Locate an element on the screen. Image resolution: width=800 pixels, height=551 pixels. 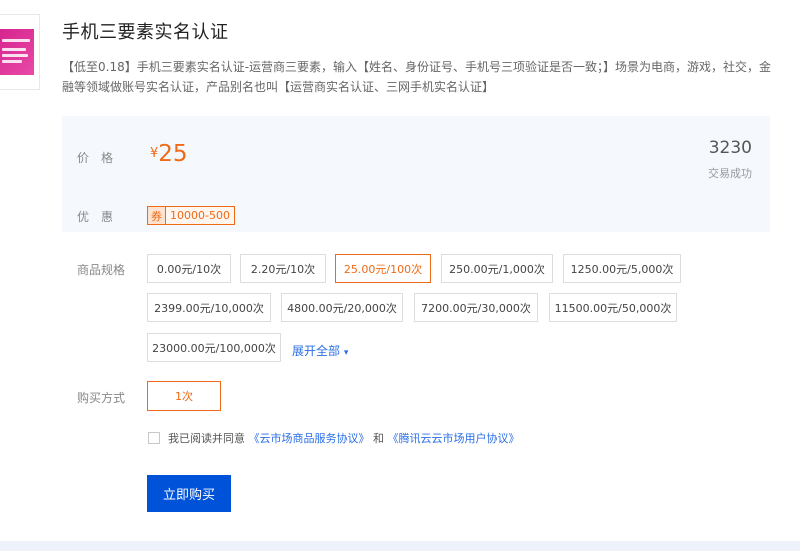
user-agreement-link: 《腾讯云云市场用户协议》 is located at coordinates (454, 438).